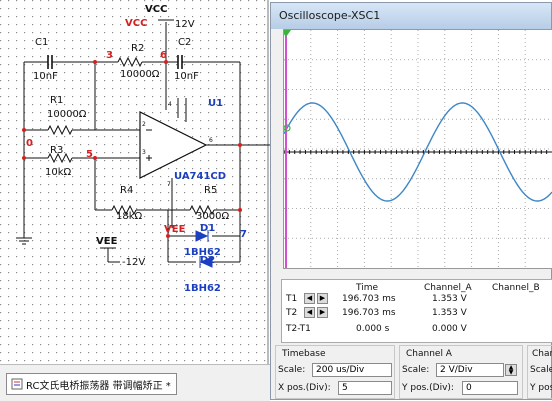  Describe the element at coordinates (448, 288) in the screenshot. I see `readout-header-channel-a: Channel_A` at that location.